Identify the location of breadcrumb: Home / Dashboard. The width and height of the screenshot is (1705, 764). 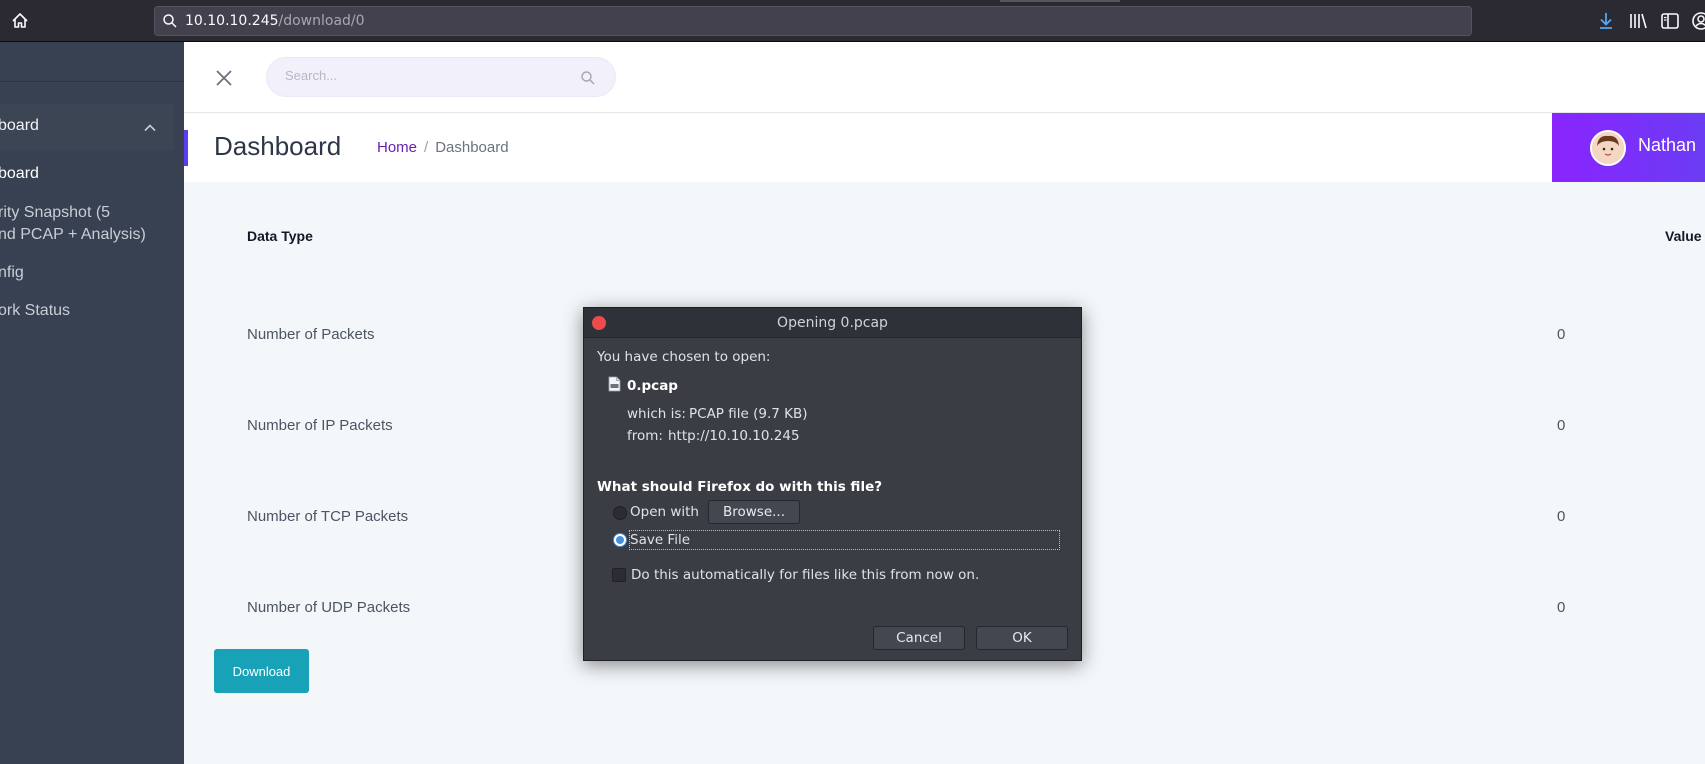
(443, 147).